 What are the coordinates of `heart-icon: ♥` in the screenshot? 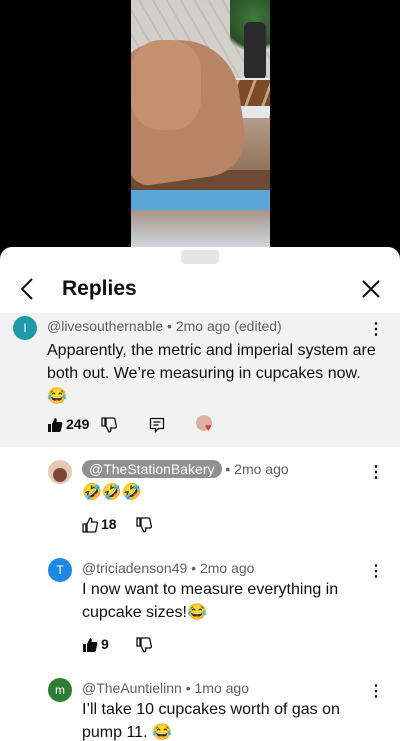 It's located at (208, 428).